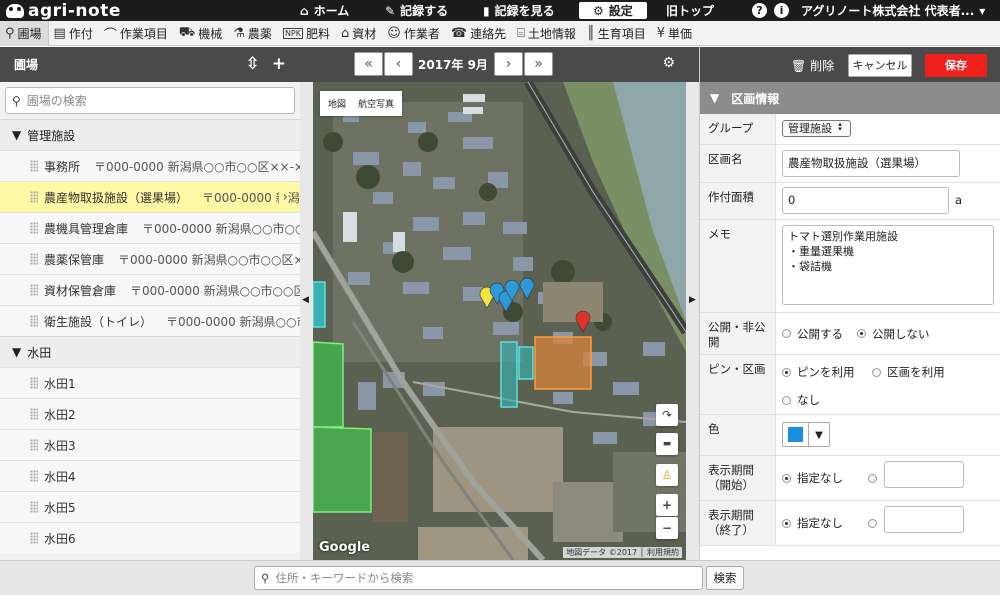  Describe the element at coordinates (668, 63) in the screenshot. I see `gear-icon: ⚙` at that location.